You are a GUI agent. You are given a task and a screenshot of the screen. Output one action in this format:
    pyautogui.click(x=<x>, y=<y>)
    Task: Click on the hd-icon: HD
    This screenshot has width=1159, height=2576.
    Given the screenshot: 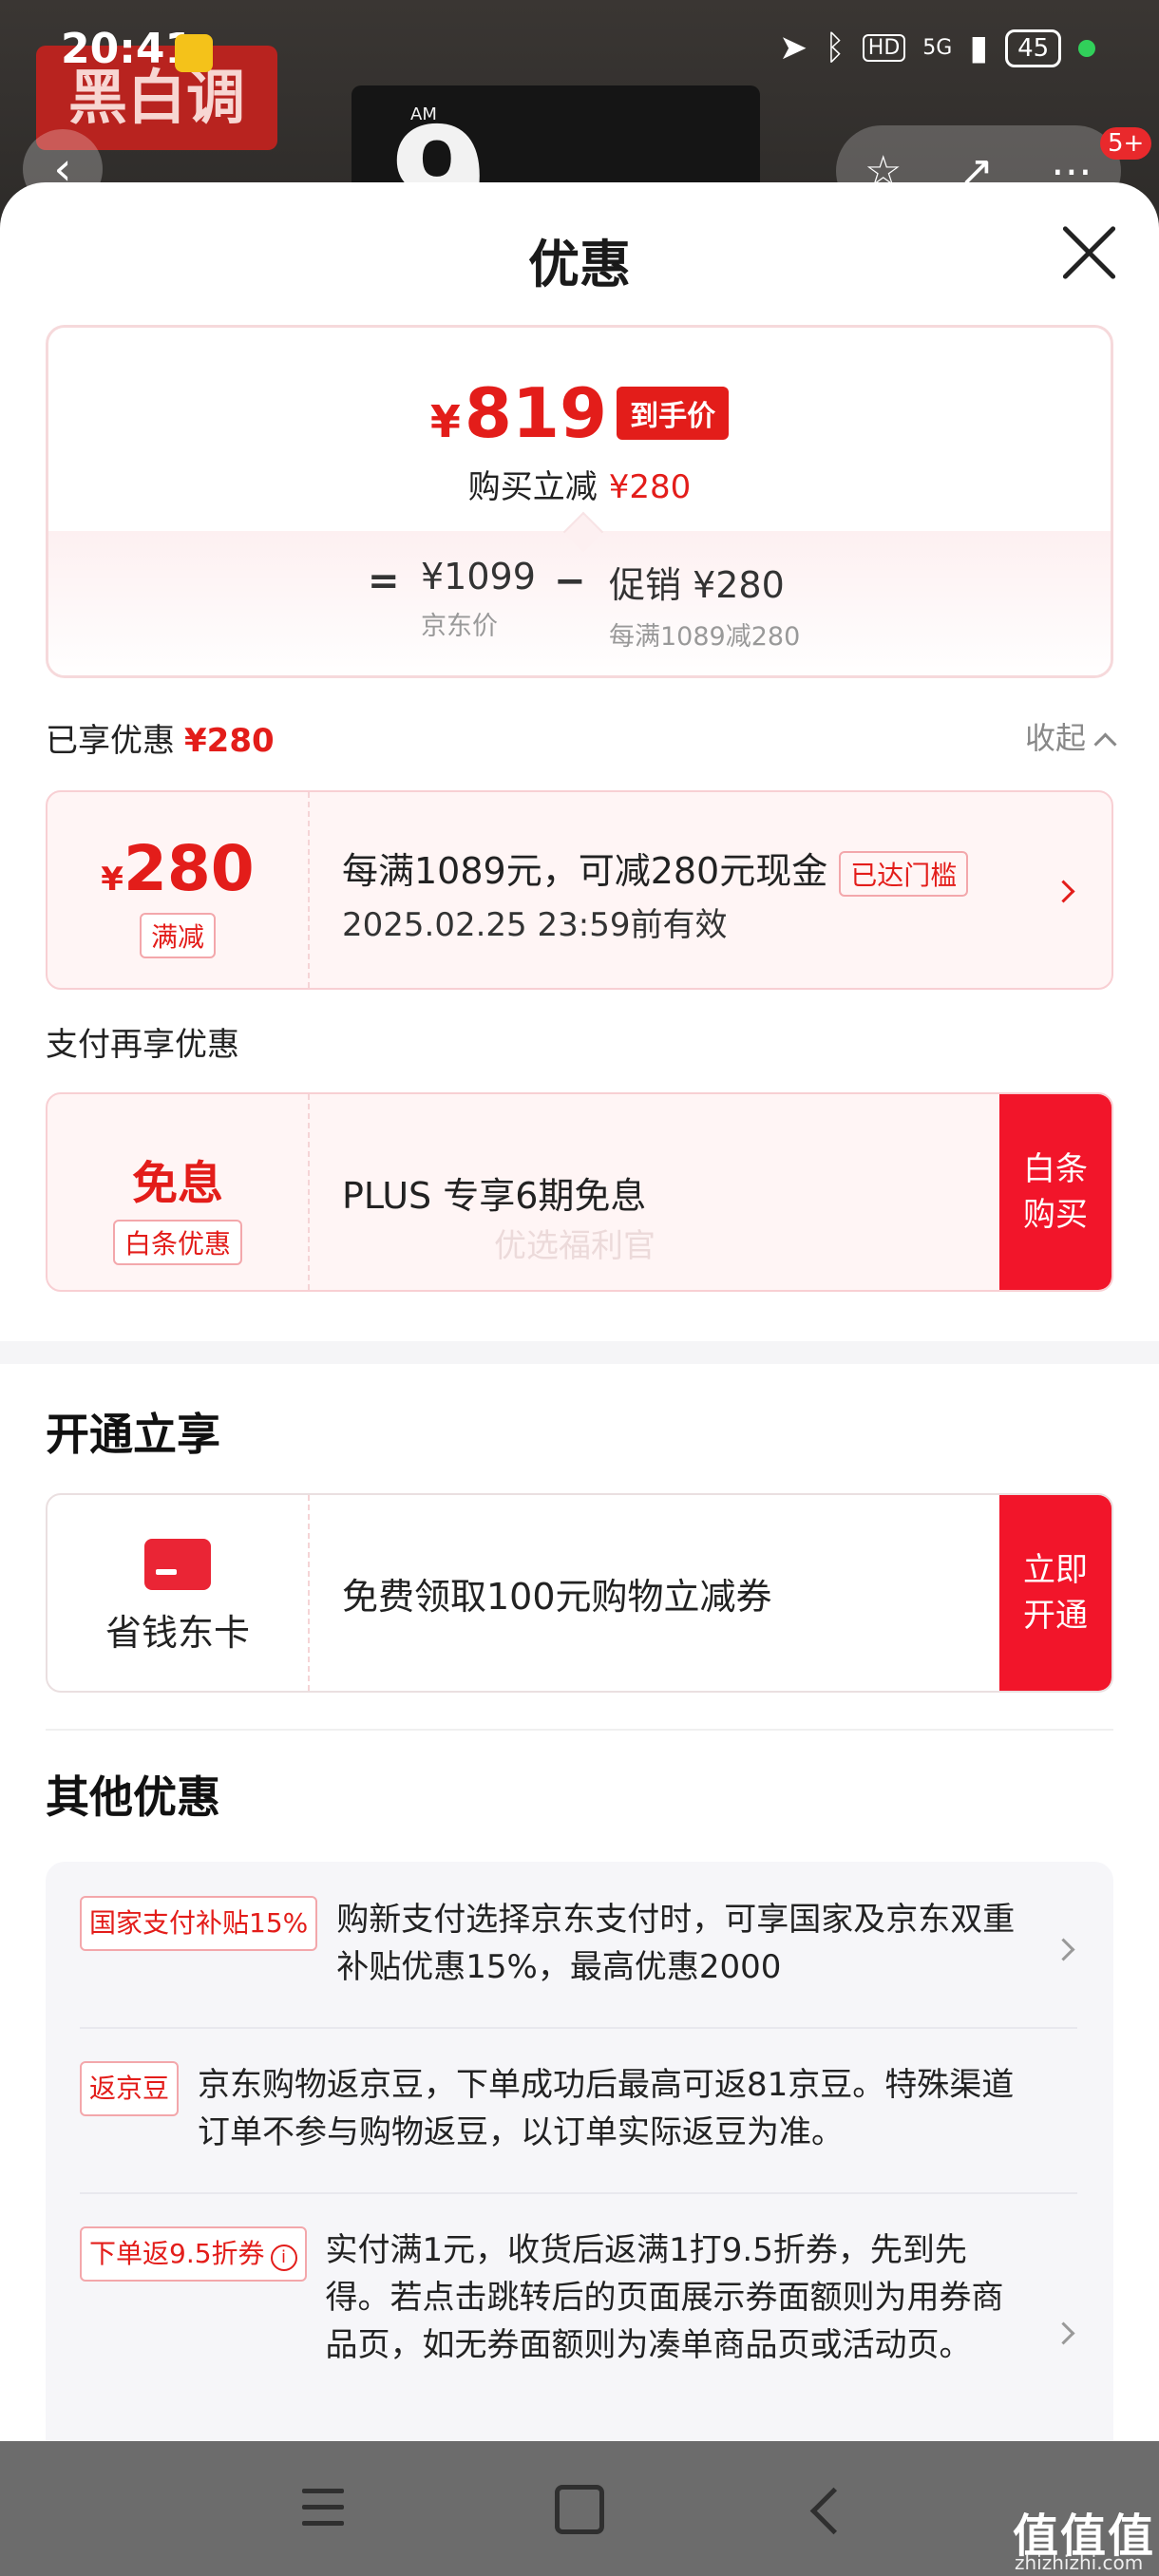 What is the action you would take?
    pyautogui.click(x=884, y=48)
    